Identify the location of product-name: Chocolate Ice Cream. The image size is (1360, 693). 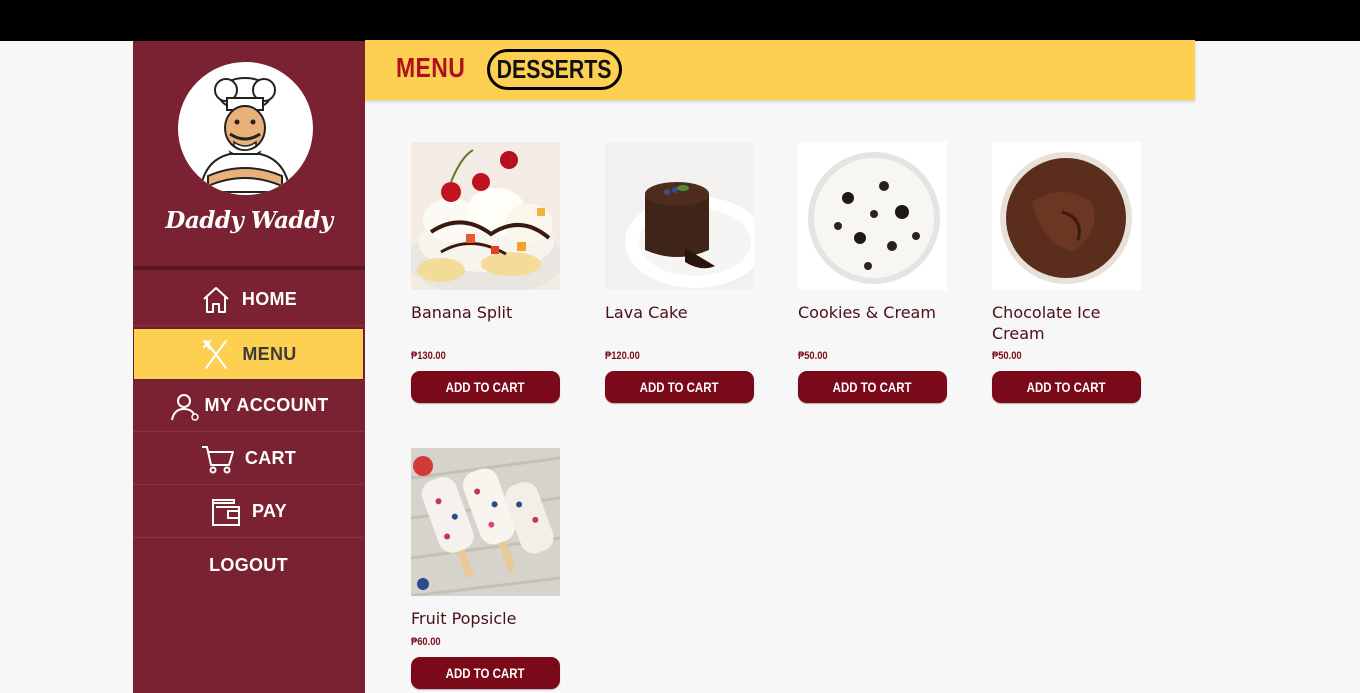
(1046, 323).